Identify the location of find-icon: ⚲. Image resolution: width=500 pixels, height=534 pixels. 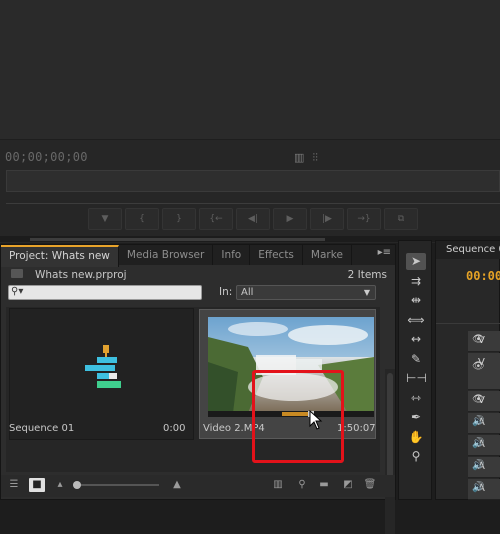
(302, 485).